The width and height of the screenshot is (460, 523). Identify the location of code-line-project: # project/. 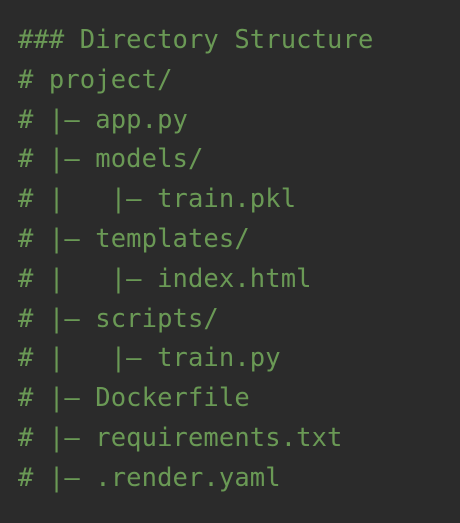
(95, 79).